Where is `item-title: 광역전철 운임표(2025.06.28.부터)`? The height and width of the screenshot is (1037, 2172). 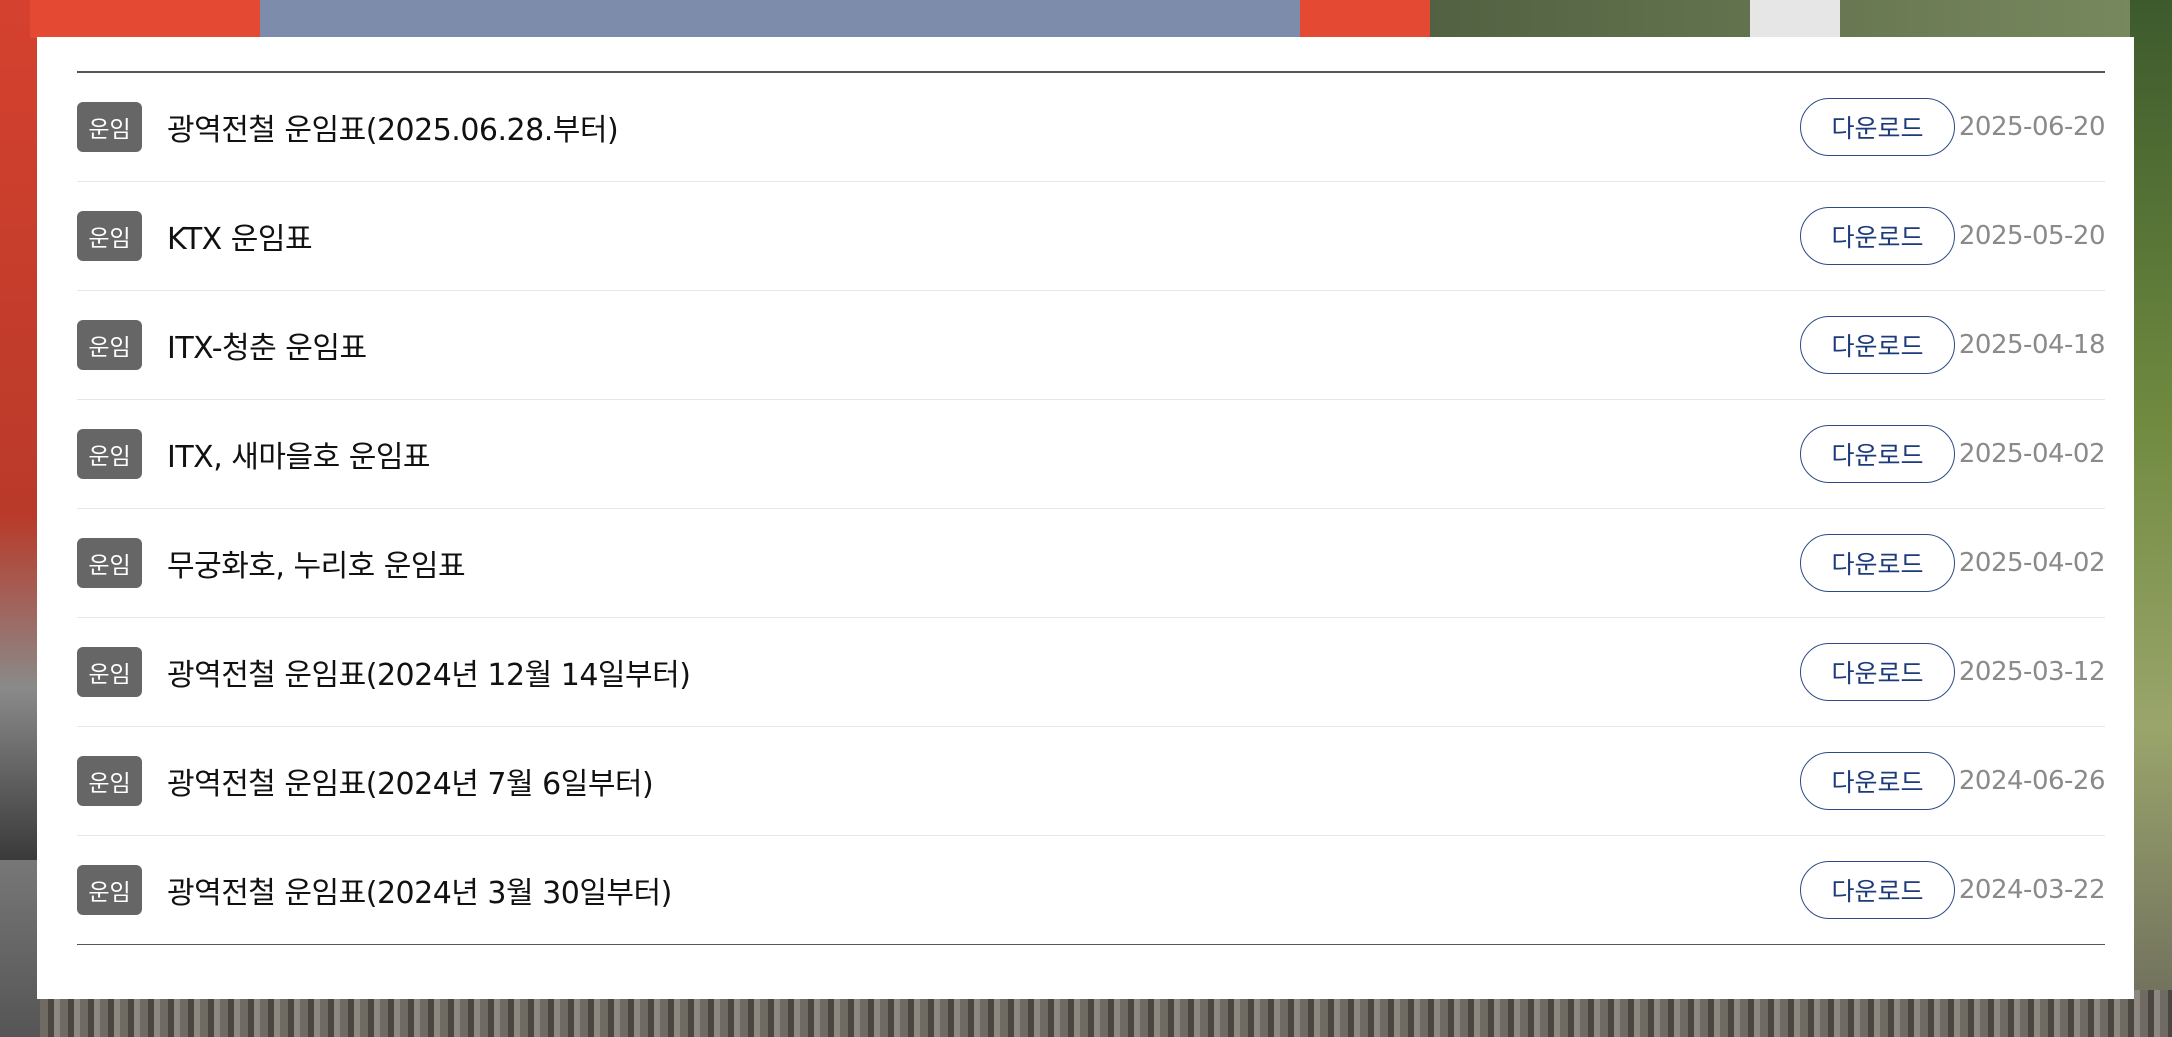 item-title: 광역전철 운임표(2025.06.28.부터) is located at coordinates (393, 127).